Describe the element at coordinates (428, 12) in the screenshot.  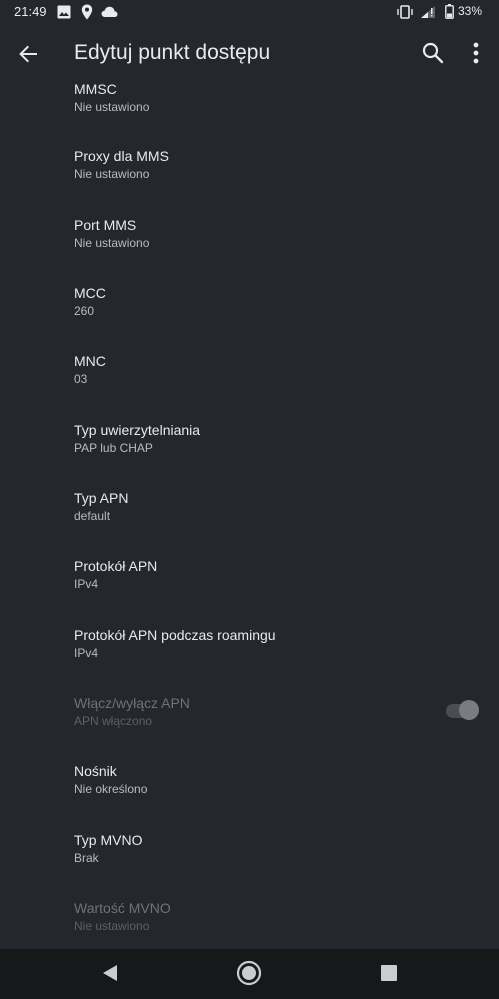
I see `signal-icon` at that location.